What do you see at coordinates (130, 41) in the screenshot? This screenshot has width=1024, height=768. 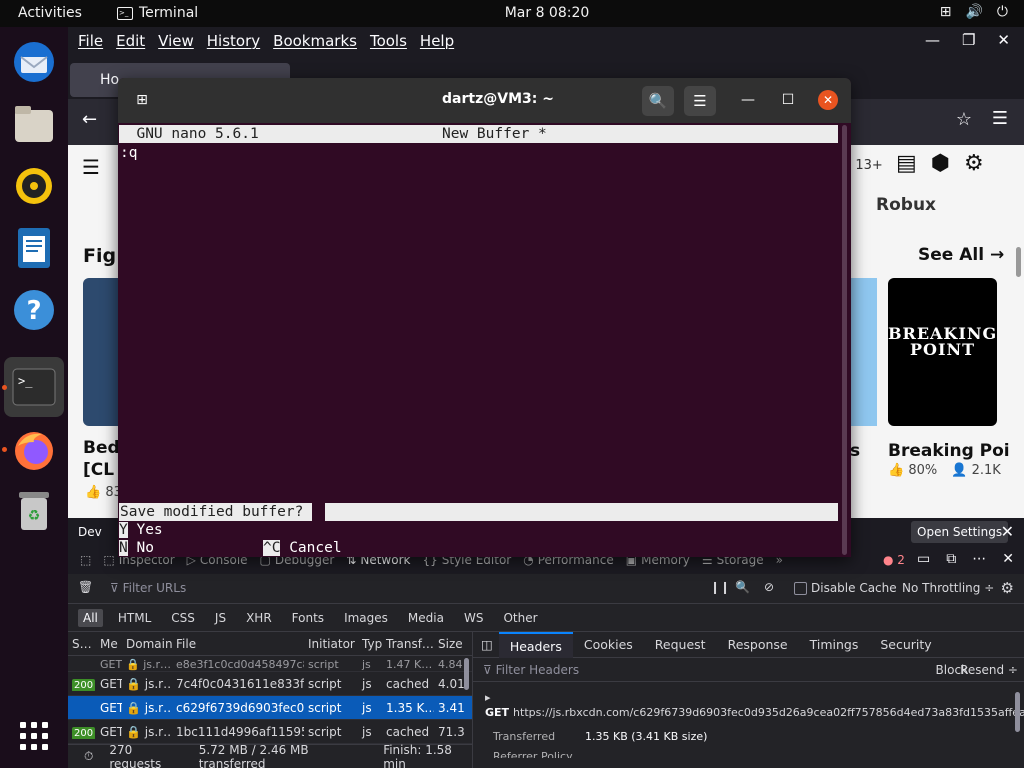 I see `menu-edit: Edit` at bounding box center [130, 41].